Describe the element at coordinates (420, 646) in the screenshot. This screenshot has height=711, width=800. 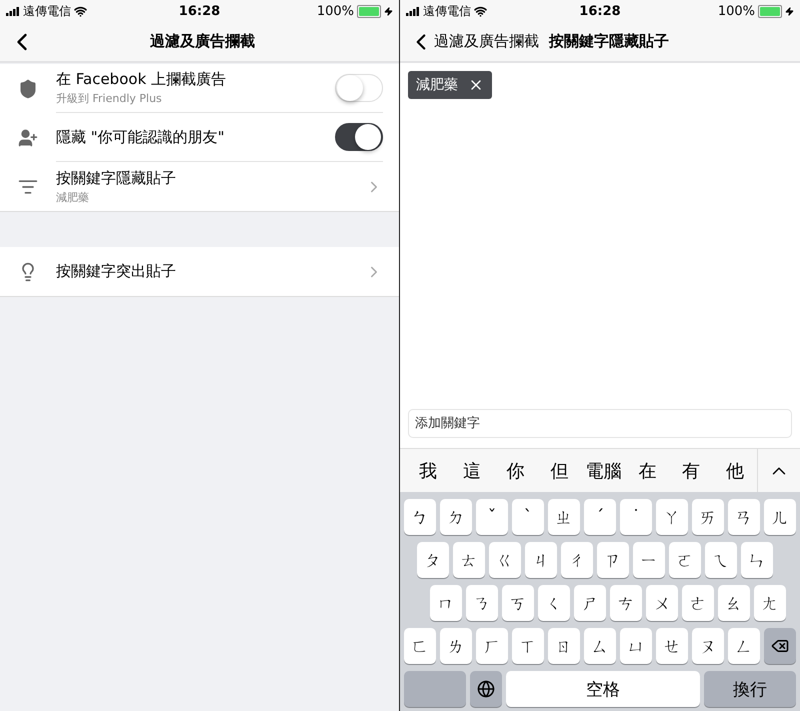
I see `keyboard-key: ㄈ` at that location.